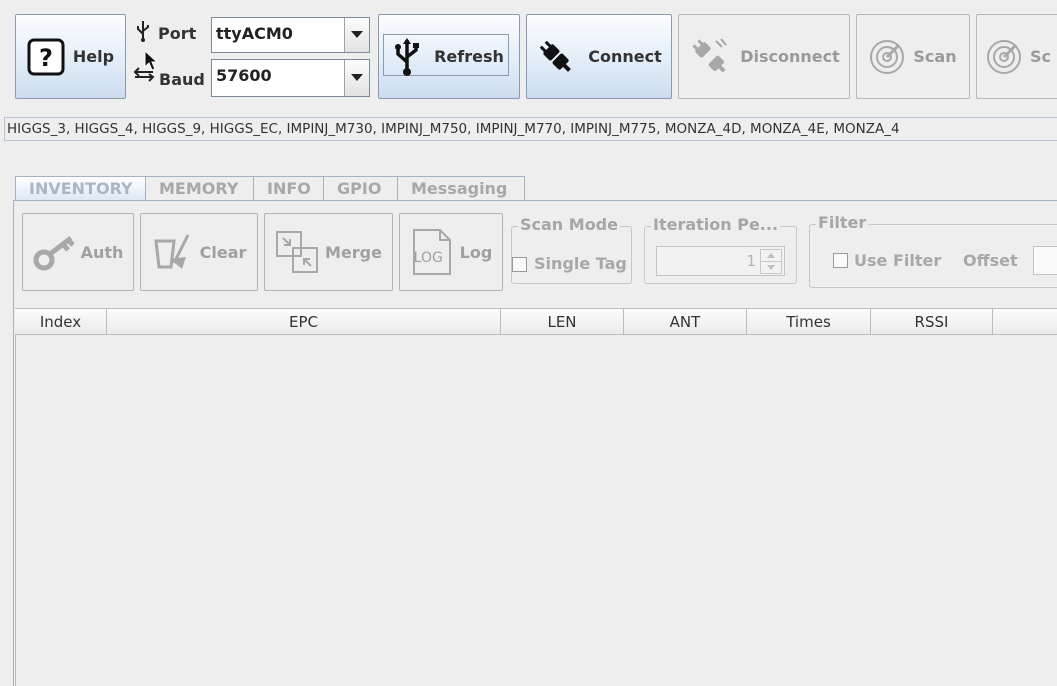 The width and height of the screenshot is (1057, 686). I want to click on merge-button: Merge, so click(328, 252).